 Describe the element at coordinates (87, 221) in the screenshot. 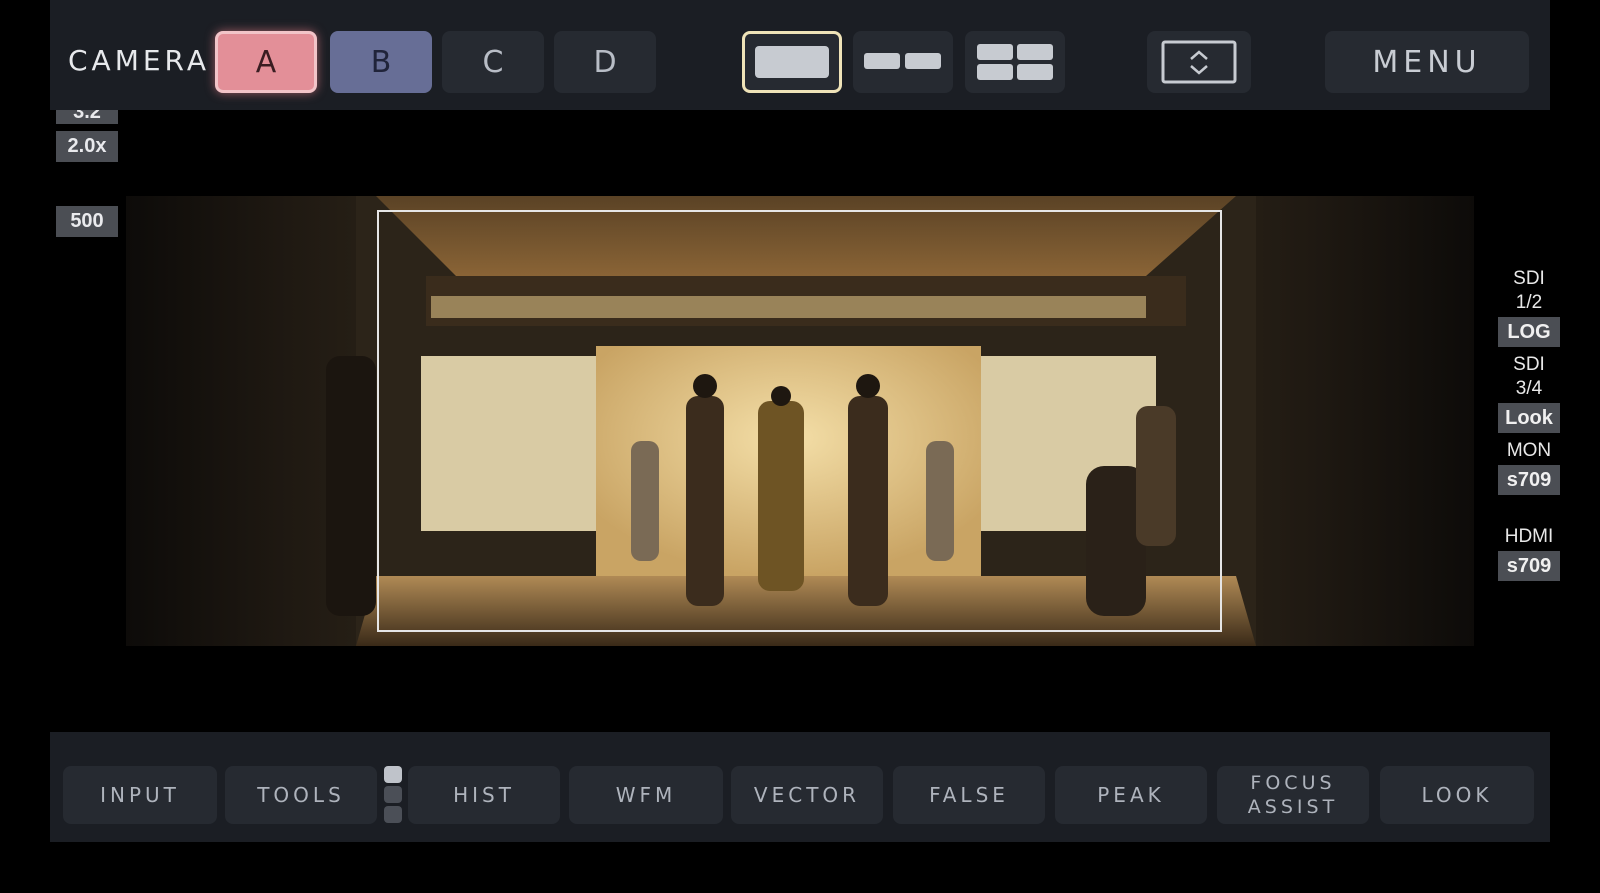

I see `value-indicator: 500` at that location.